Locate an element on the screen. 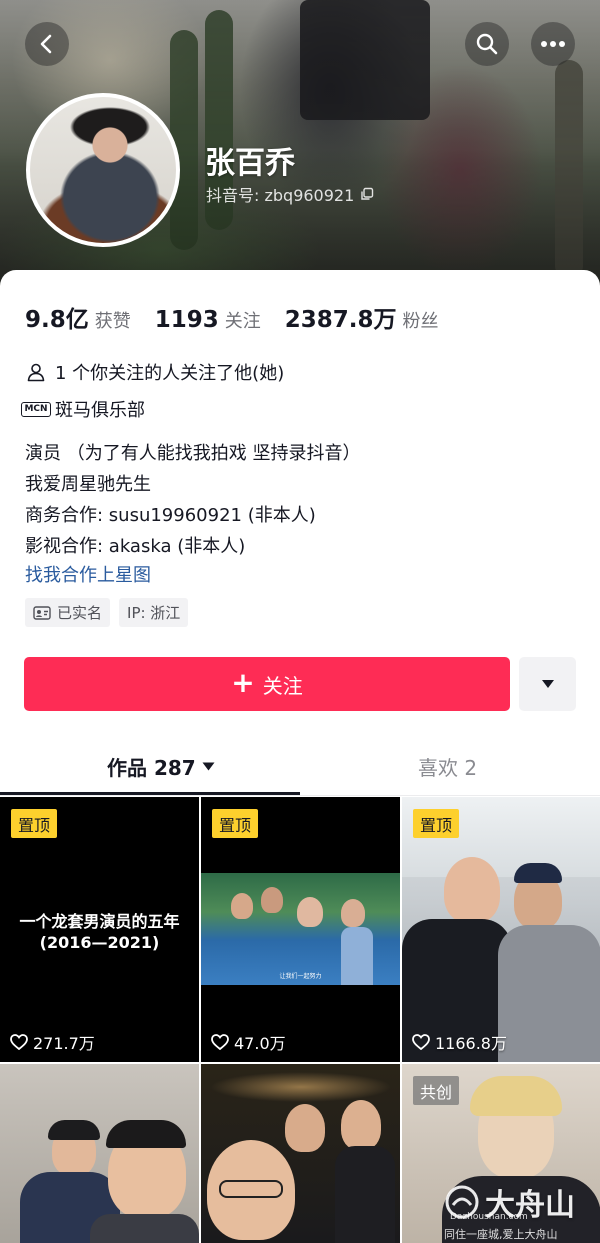 This screenshot has height=1243, width=600. search-icon is located at coordinates (487, 44).